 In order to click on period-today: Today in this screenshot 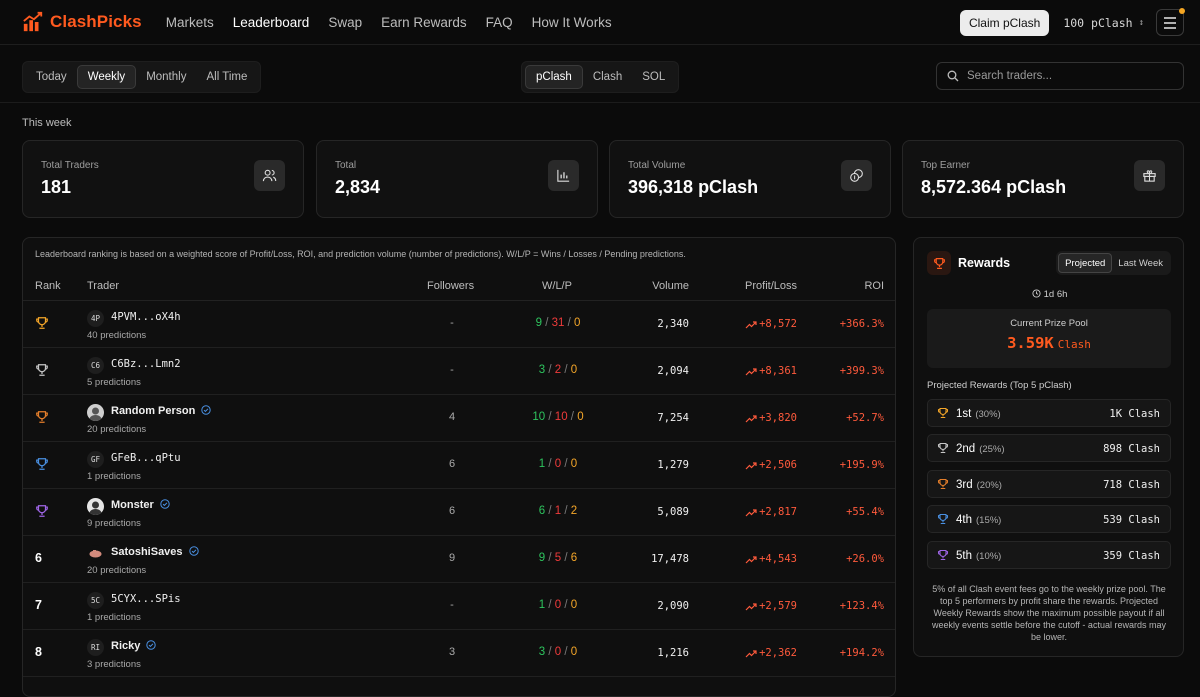, I will do `click(51, 77)`.